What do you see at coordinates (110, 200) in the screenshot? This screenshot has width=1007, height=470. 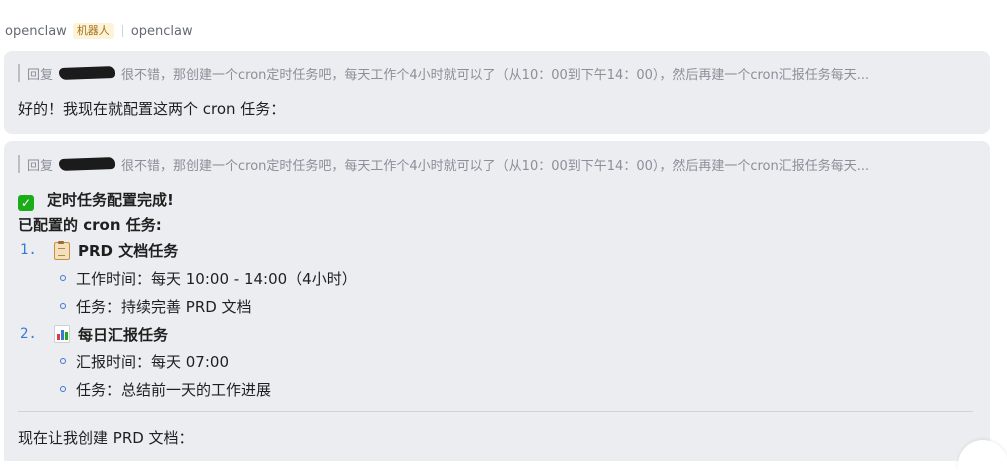 I see `done-title: 定时任务配置完成!` at bounding box center [110, 200].